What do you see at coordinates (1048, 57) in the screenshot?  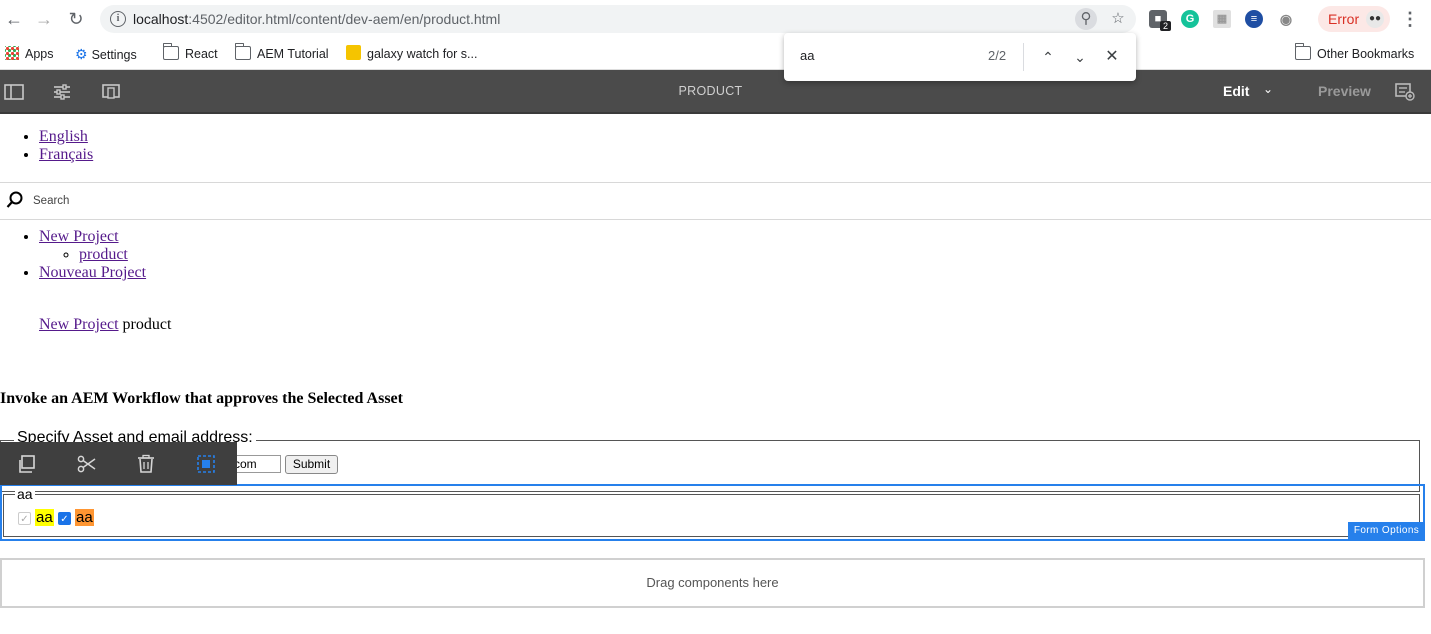 I see `chevron-up-icon: ⌃` at bounding box center [1048, 57].